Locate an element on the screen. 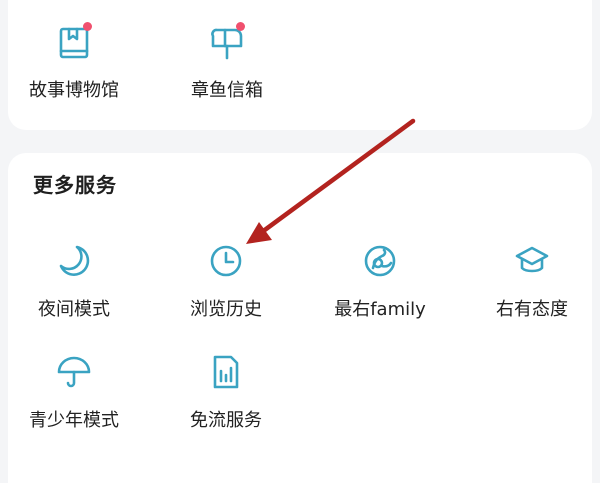 Image resolution: width=600 pixels, height=483 pixels. story-museum-item: 故事博物馆 is located at coordinates (74, 61).